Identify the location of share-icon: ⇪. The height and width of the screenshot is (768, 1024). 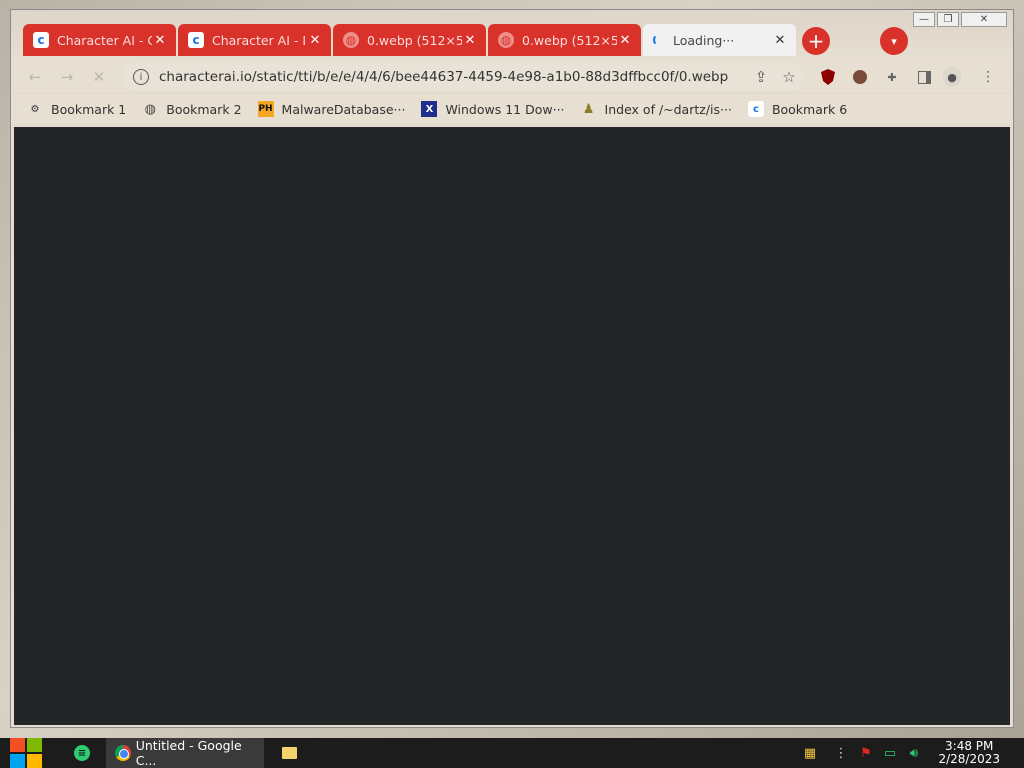
(761, 77).